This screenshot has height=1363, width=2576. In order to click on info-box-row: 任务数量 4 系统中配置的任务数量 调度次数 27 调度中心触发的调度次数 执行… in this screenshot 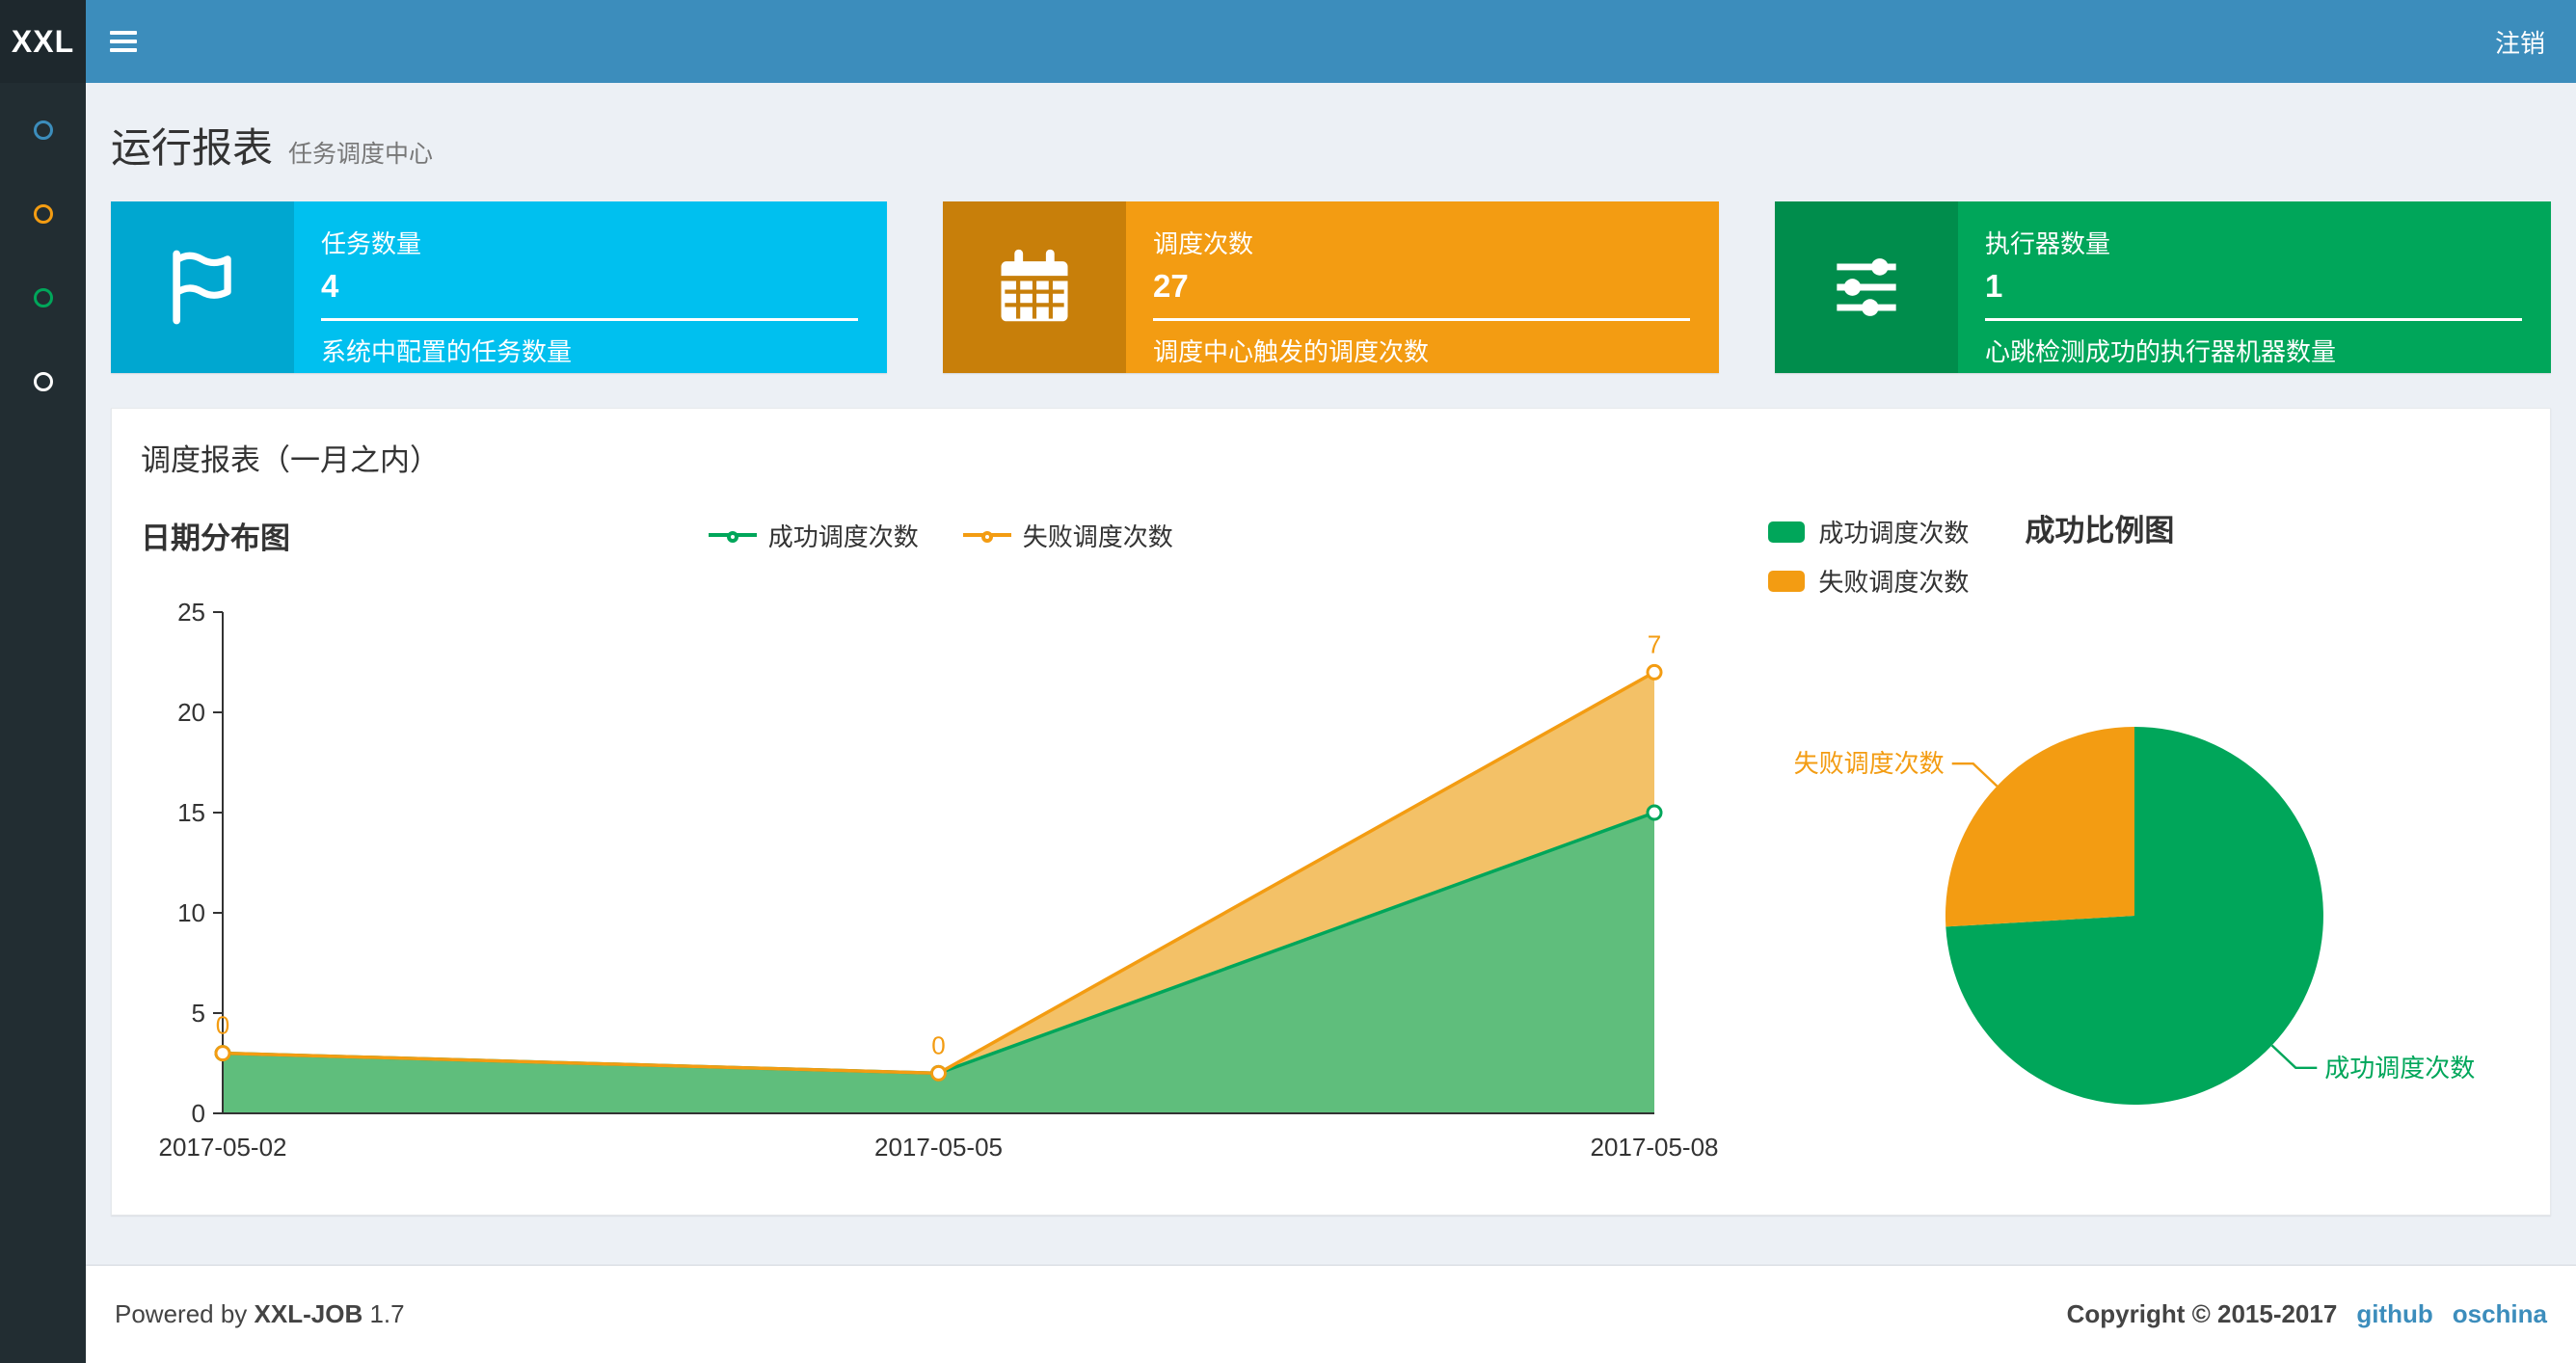, I will do `click(1331, 287)`.